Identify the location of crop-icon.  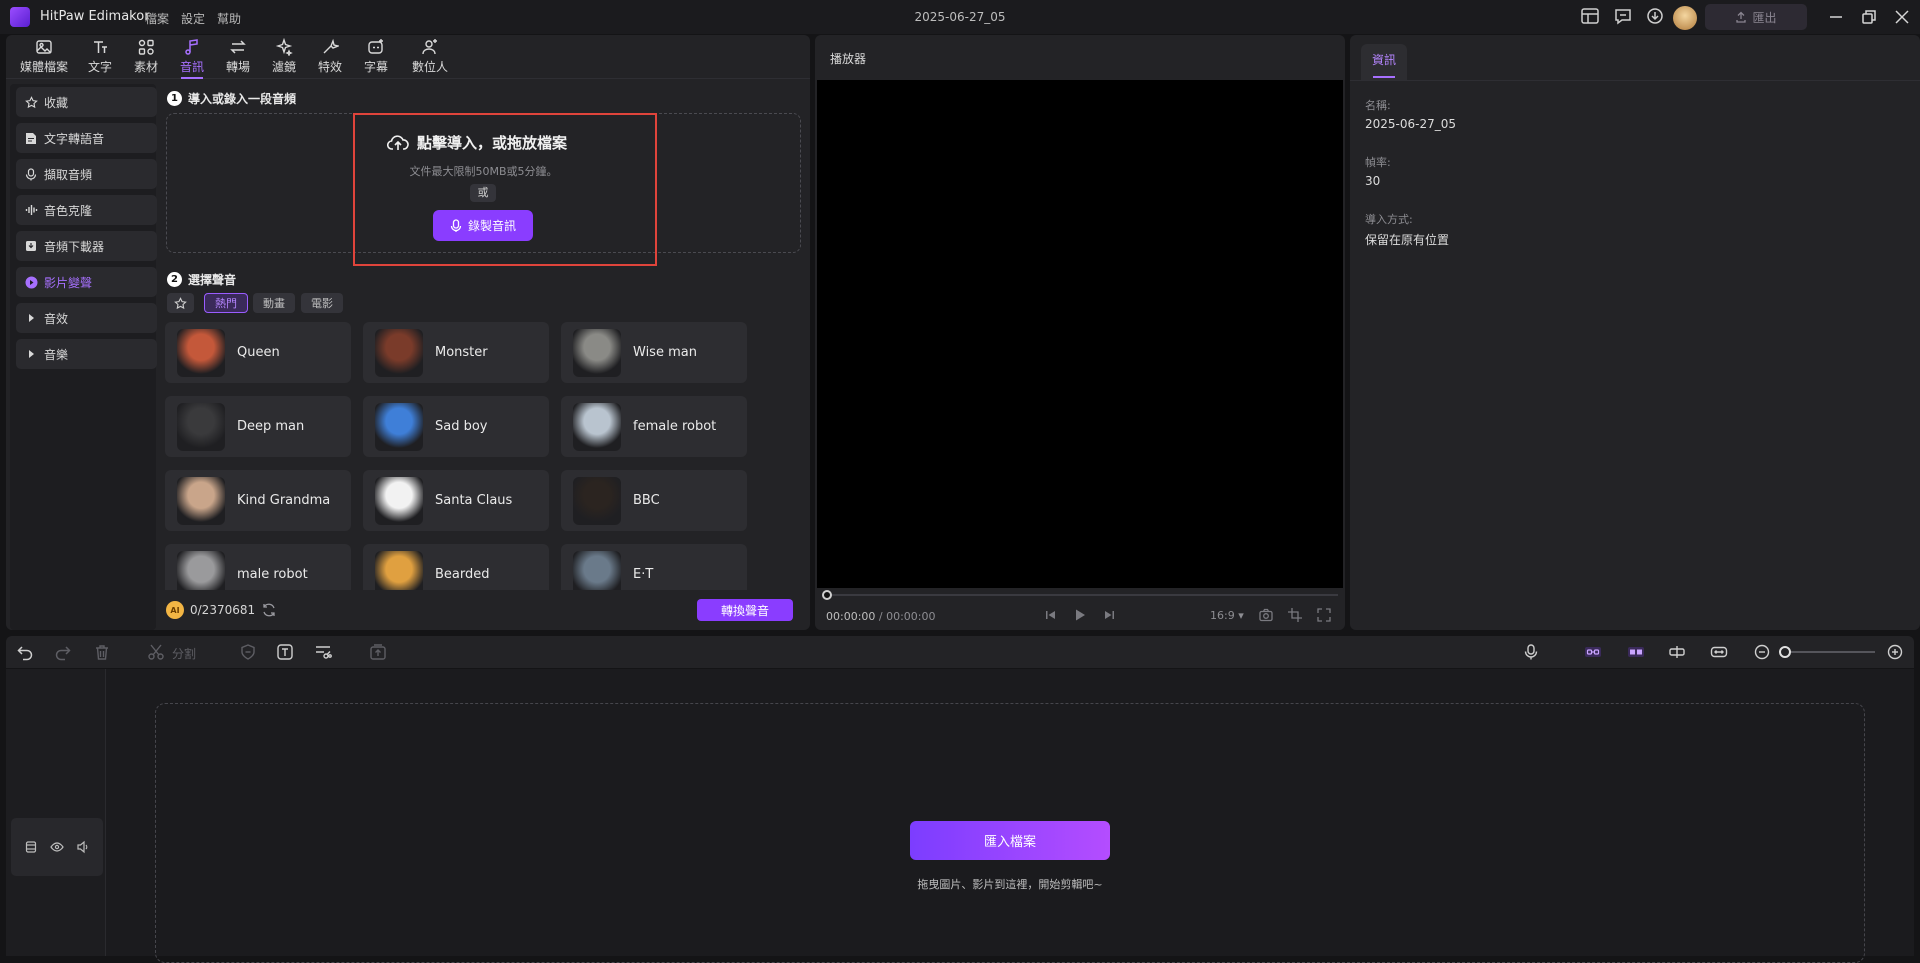
(1295, 615).